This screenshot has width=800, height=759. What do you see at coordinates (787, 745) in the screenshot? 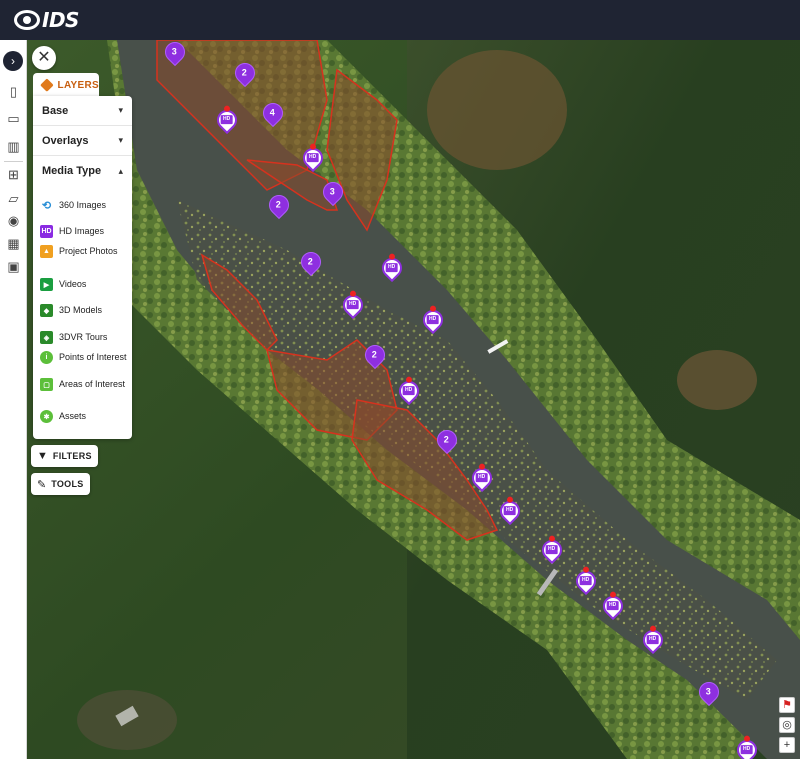
I see `zoom-in-button: +` at bounding box center [787, 745].